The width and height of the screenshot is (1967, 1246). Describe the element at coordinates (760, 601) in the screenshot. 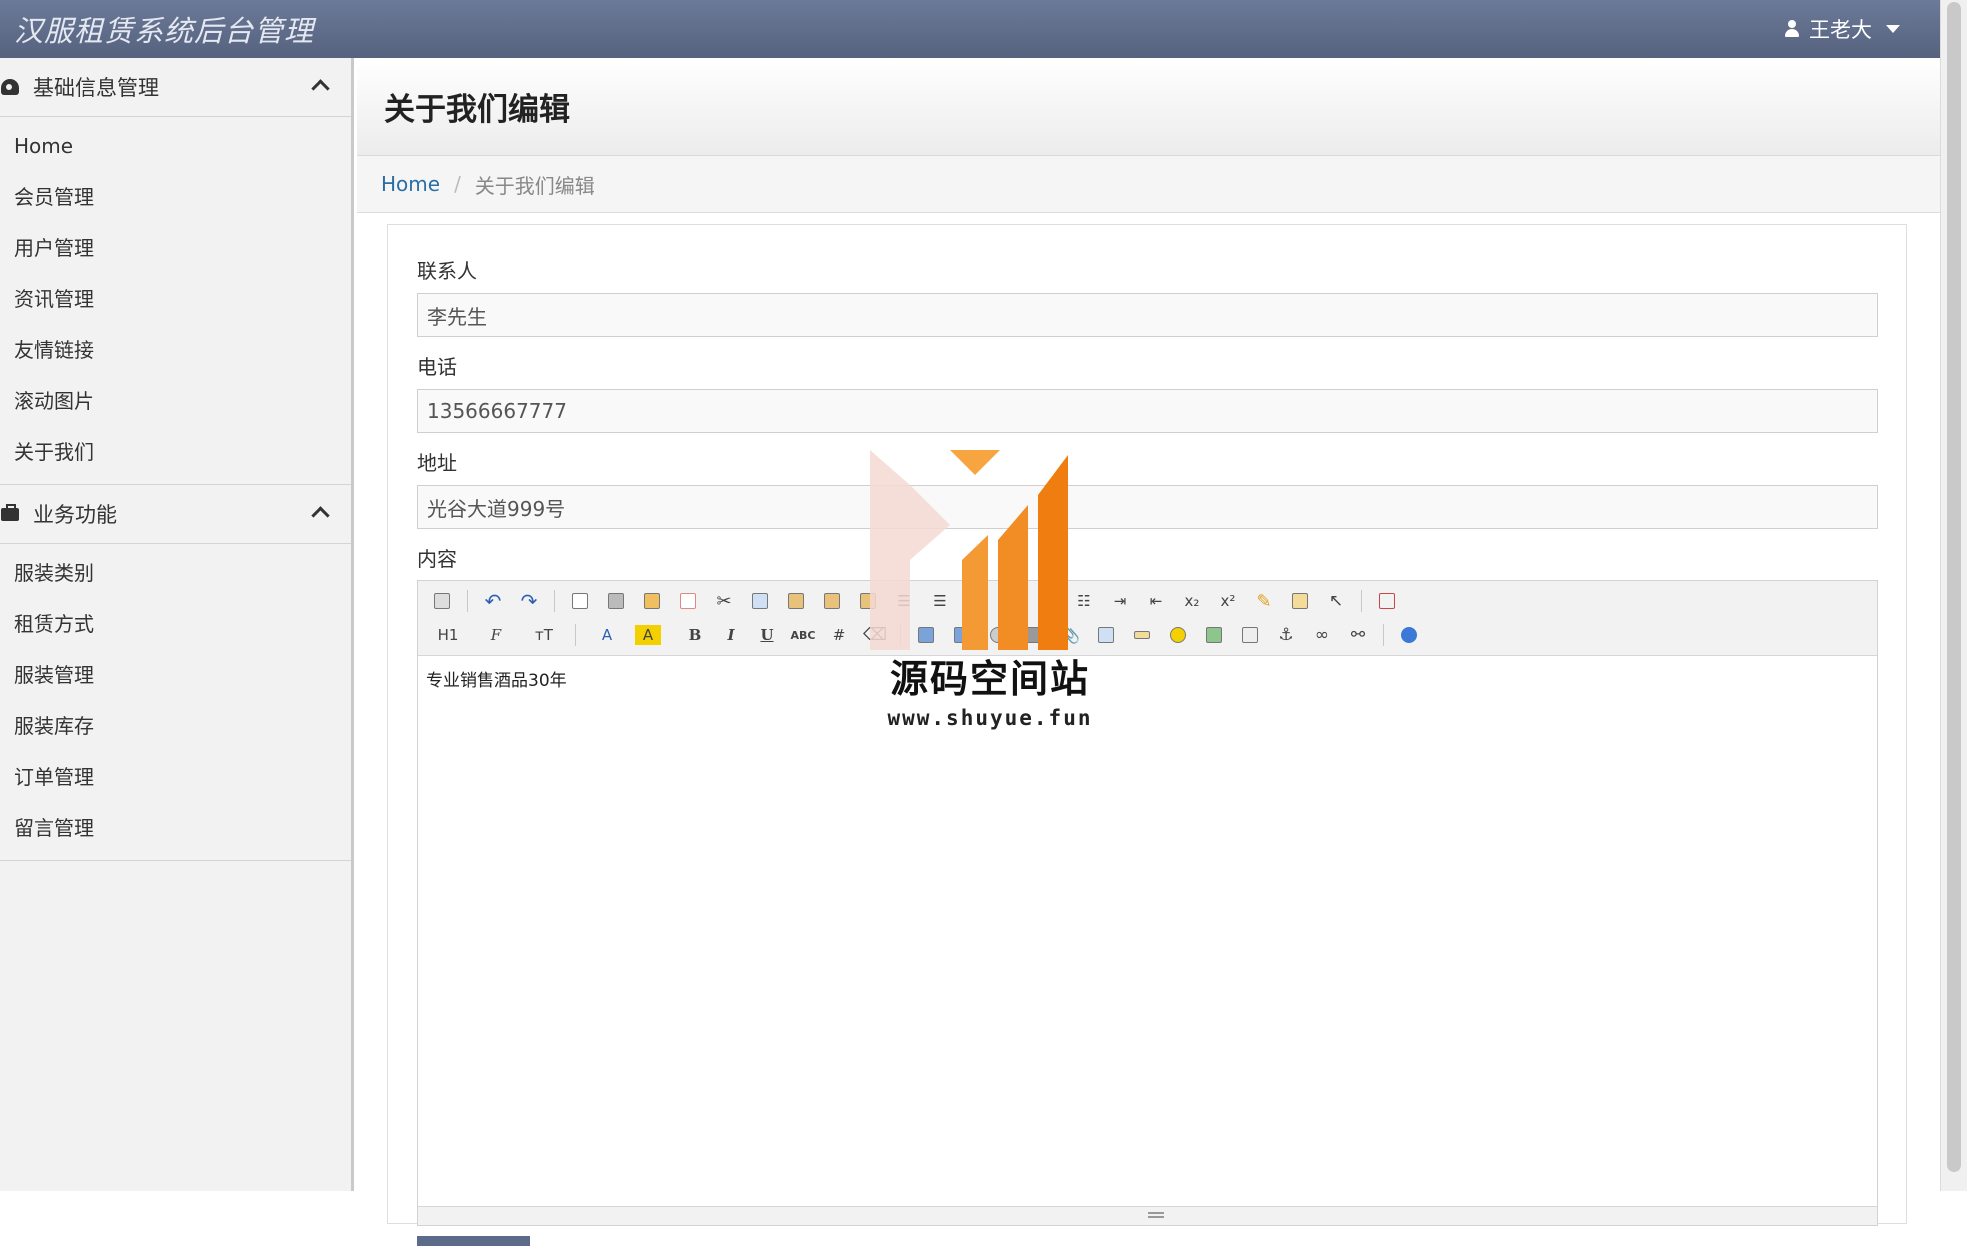

I see `copy-icon` at that location.